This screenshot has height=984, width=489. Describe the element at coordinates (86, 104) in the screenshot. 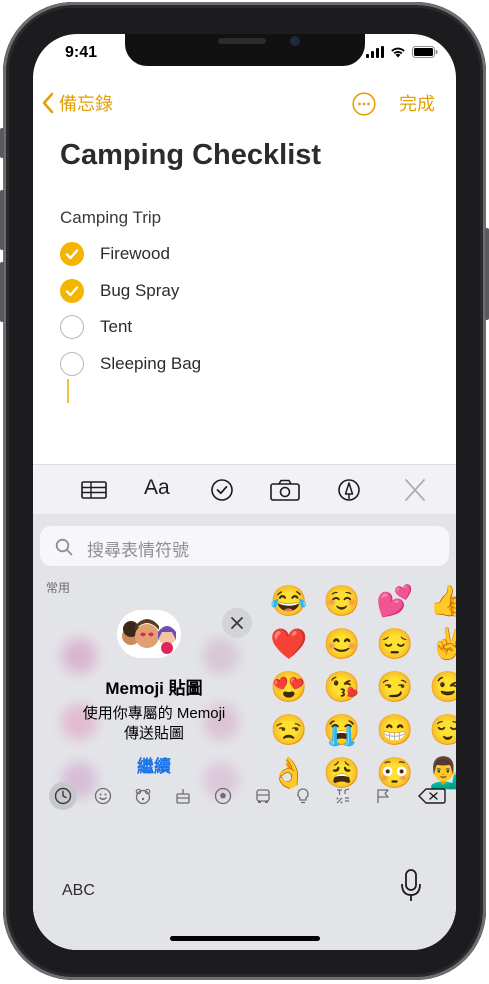

I see `back-label: 備忘錄` at that location.